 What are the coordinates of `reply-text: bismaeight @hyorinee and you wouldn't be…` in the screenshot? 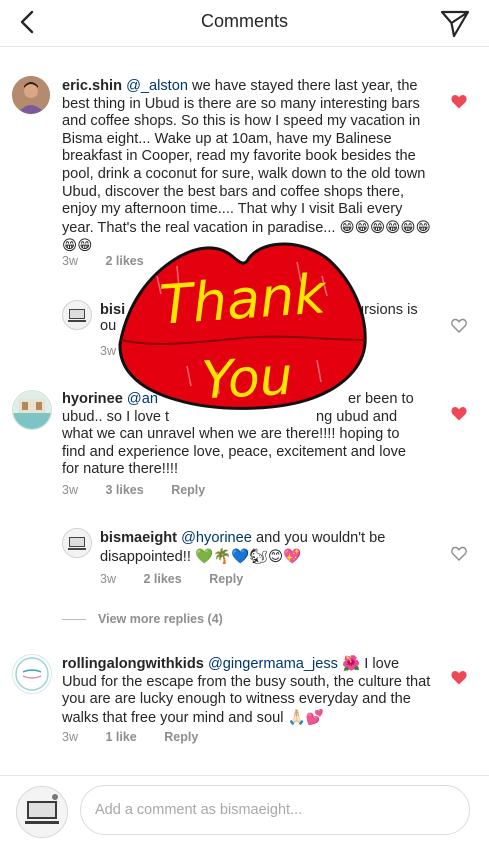 It's located at (265, 548).